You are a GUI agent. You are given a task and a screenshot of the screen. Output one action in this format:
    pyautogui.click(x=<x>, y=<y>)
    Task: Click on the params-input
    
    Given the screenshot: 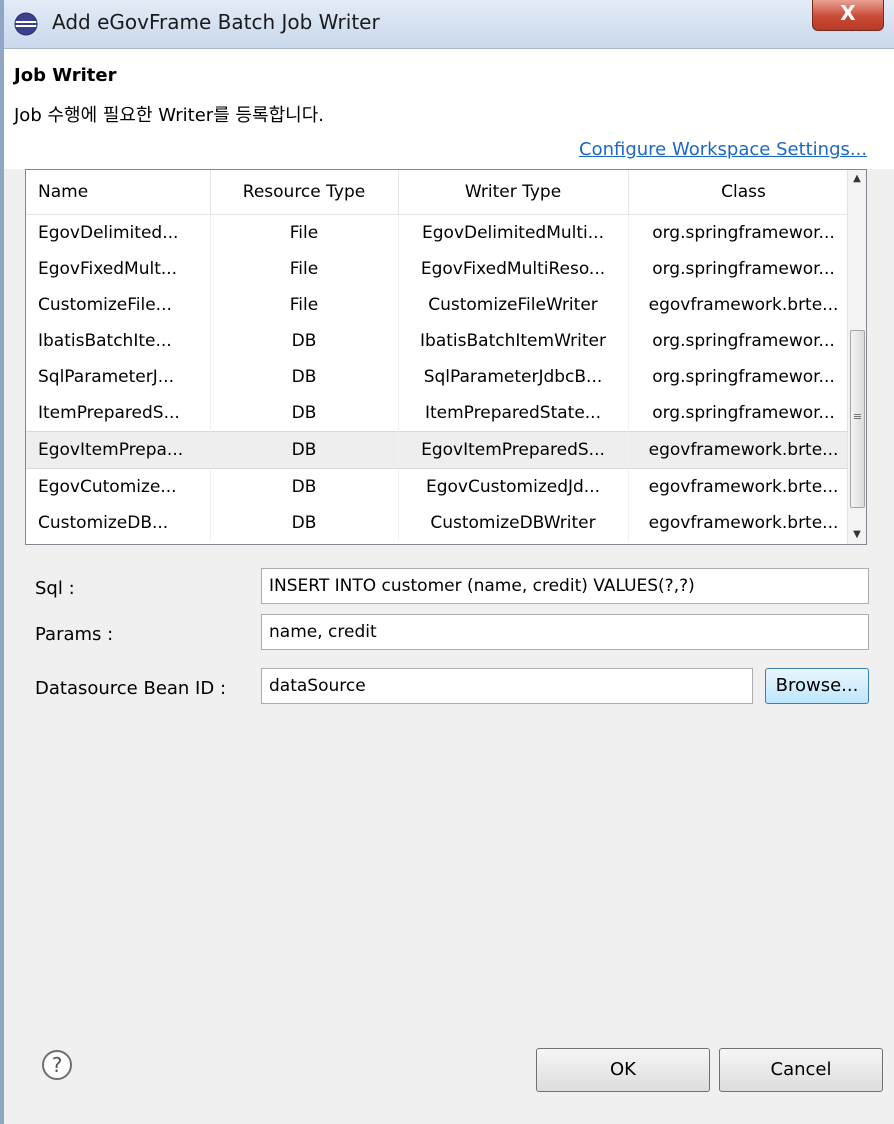 What is the action you would take?
    pyautogui.click(x=565, y=632)
    